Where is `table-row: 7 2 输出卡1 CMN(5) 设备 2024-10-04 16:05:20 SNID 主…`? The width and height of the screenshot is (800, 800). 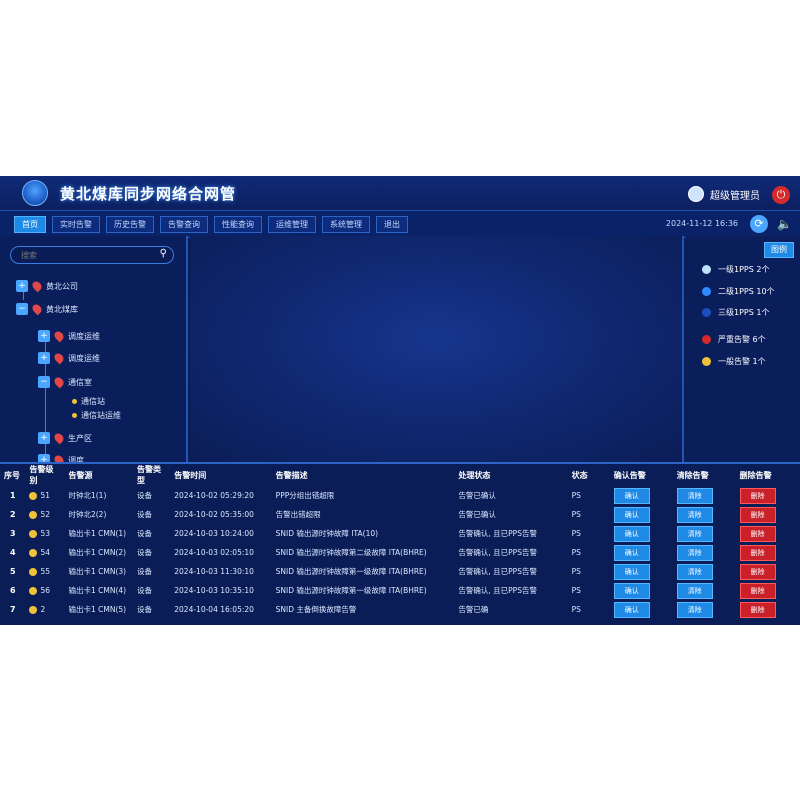 table-row: 7 2 输出卡1 CMN(5) 设备 2024-10-04 16:05:20 SNID 主… is located at coordinates (400, 609).